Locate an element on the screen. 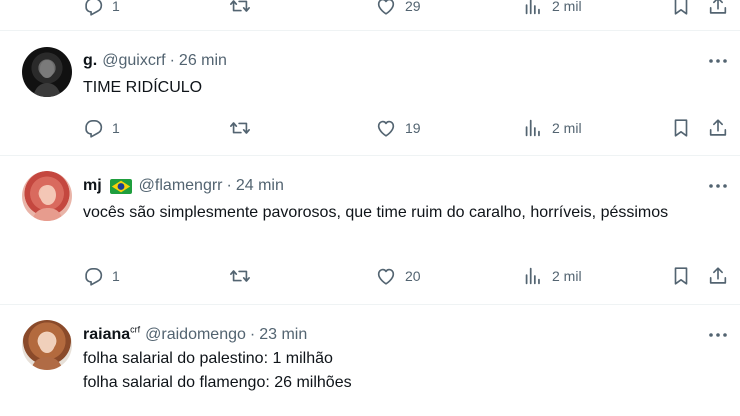 This screenshot has height=416, width=740. timestamp: 23 min is located at coordinates (283, 335).